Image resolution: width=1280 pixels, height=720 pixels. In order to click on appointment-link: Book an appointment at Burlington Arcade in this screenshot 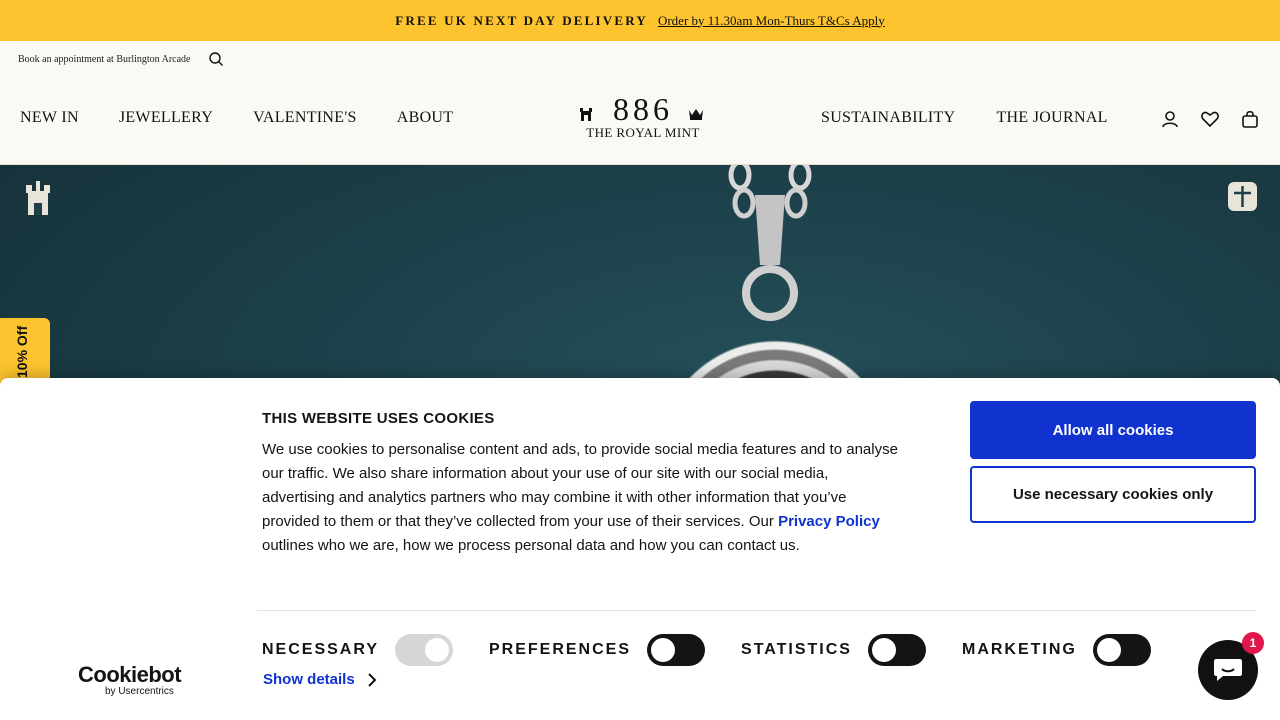, I will do `click(104, 59)`.